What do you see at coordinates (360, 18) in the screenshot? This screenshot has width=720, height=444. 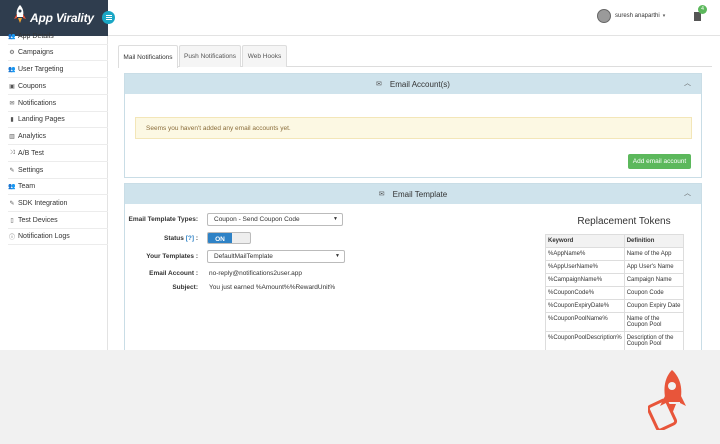 I see `top-bar: App Virality suresh anaparthi ▾ 4` at bounding box center [360, 18].